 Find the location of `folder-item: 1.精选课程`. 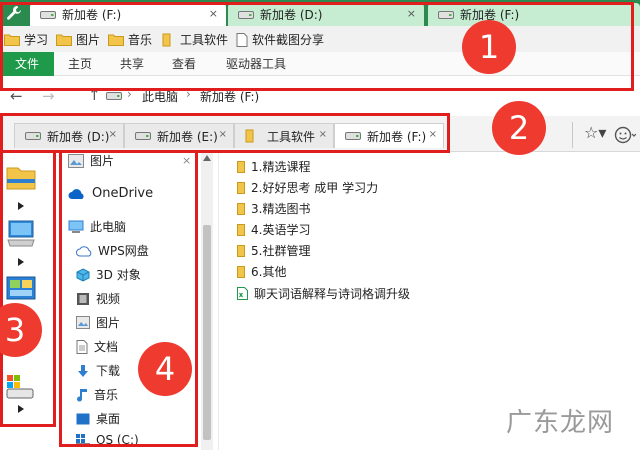

folder-item: 1.精选课程 is located at coordinates (273, 166).